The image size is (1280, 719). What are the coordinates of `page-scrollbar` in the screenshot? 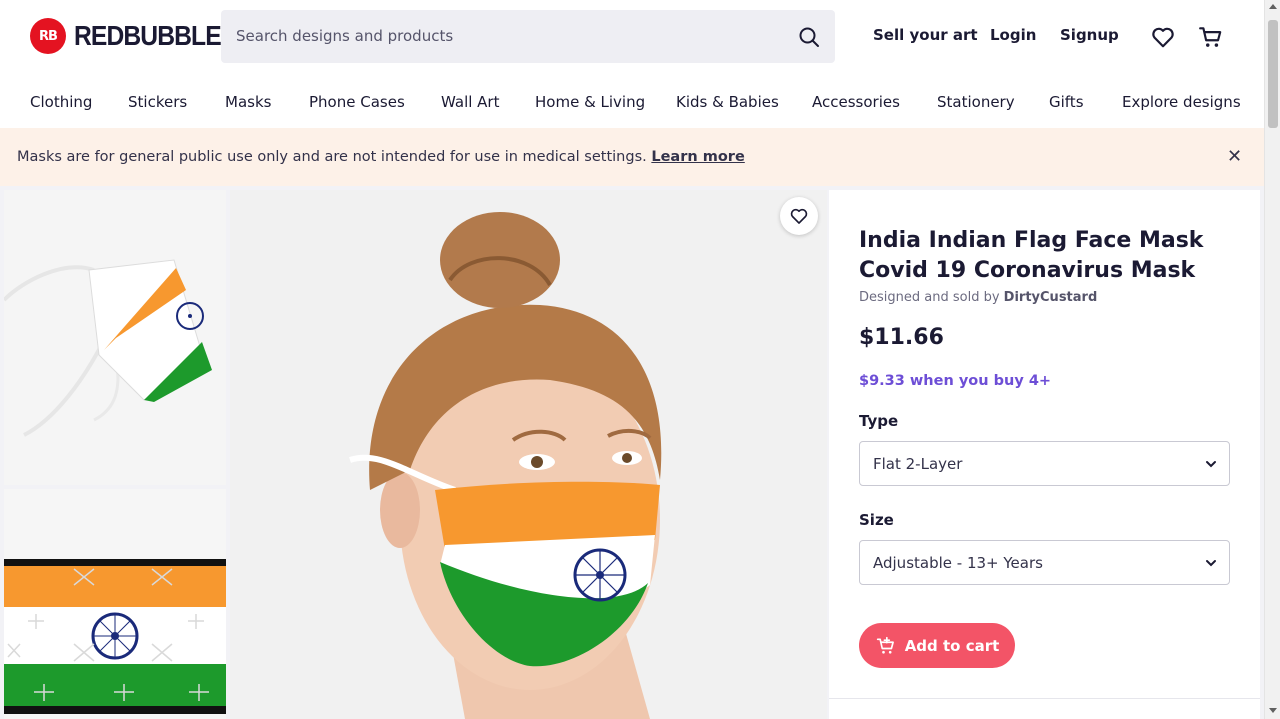 It's located at (1272, 359).